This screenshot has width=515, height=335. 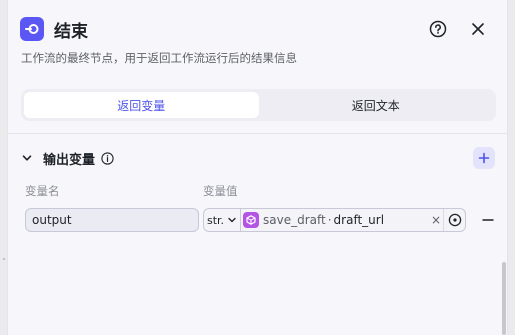 What do you see at coordinates (294, 220) in the screenshot?
I see `reference-node-name: save_draft` at bounding box center [294, 220].